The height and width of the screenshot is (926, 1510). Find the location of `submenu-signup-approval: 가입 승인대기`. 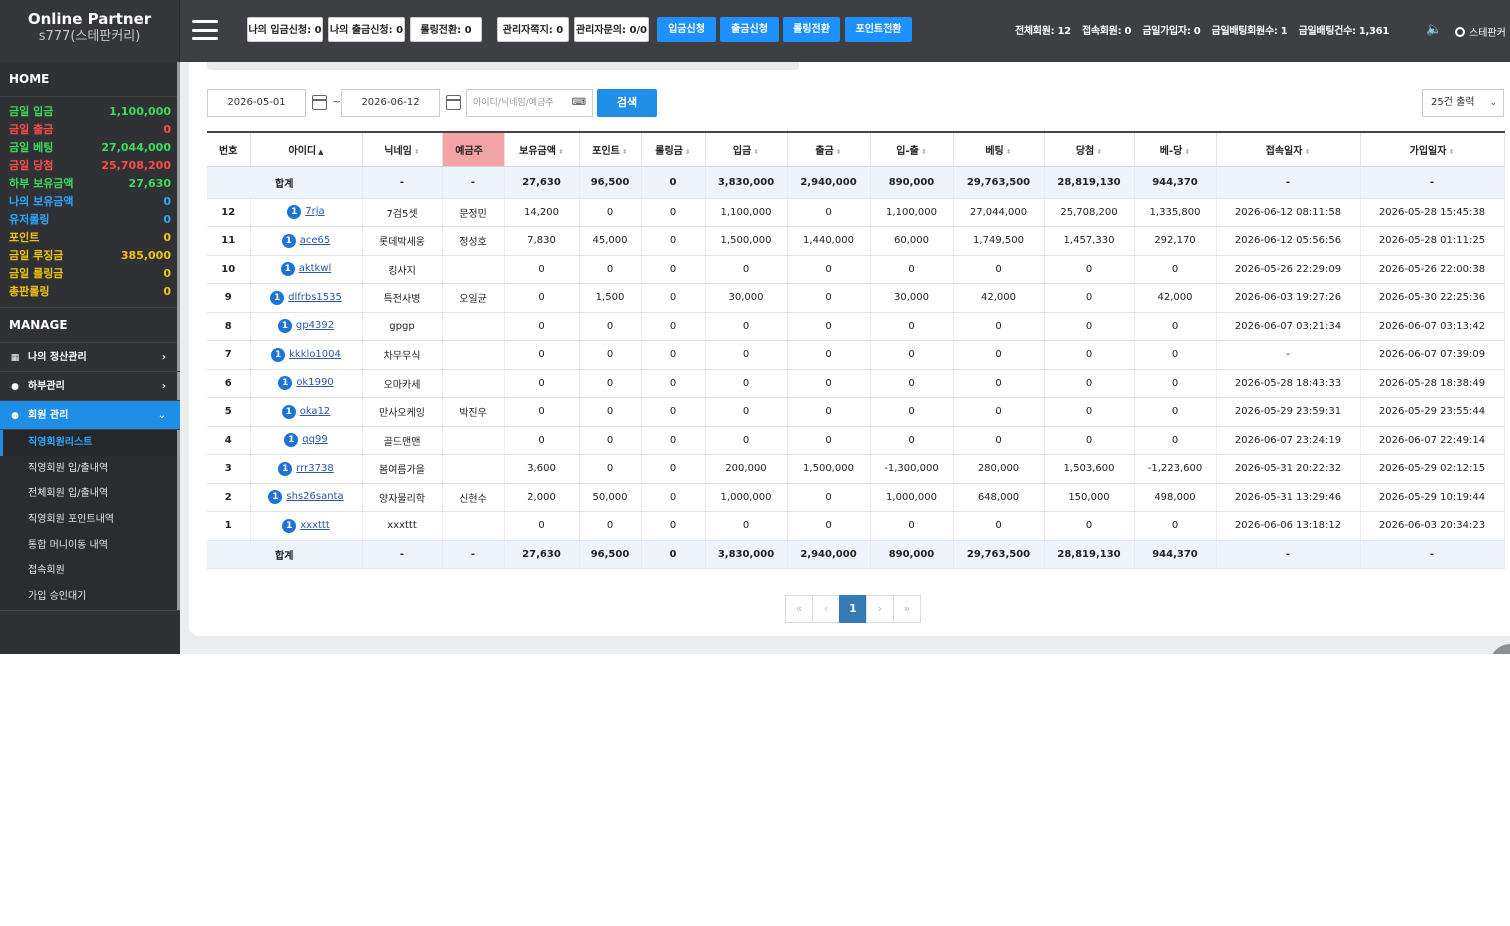

submenu-signup-approval: 가입 승인대기 is located at coordinates (90, 597).